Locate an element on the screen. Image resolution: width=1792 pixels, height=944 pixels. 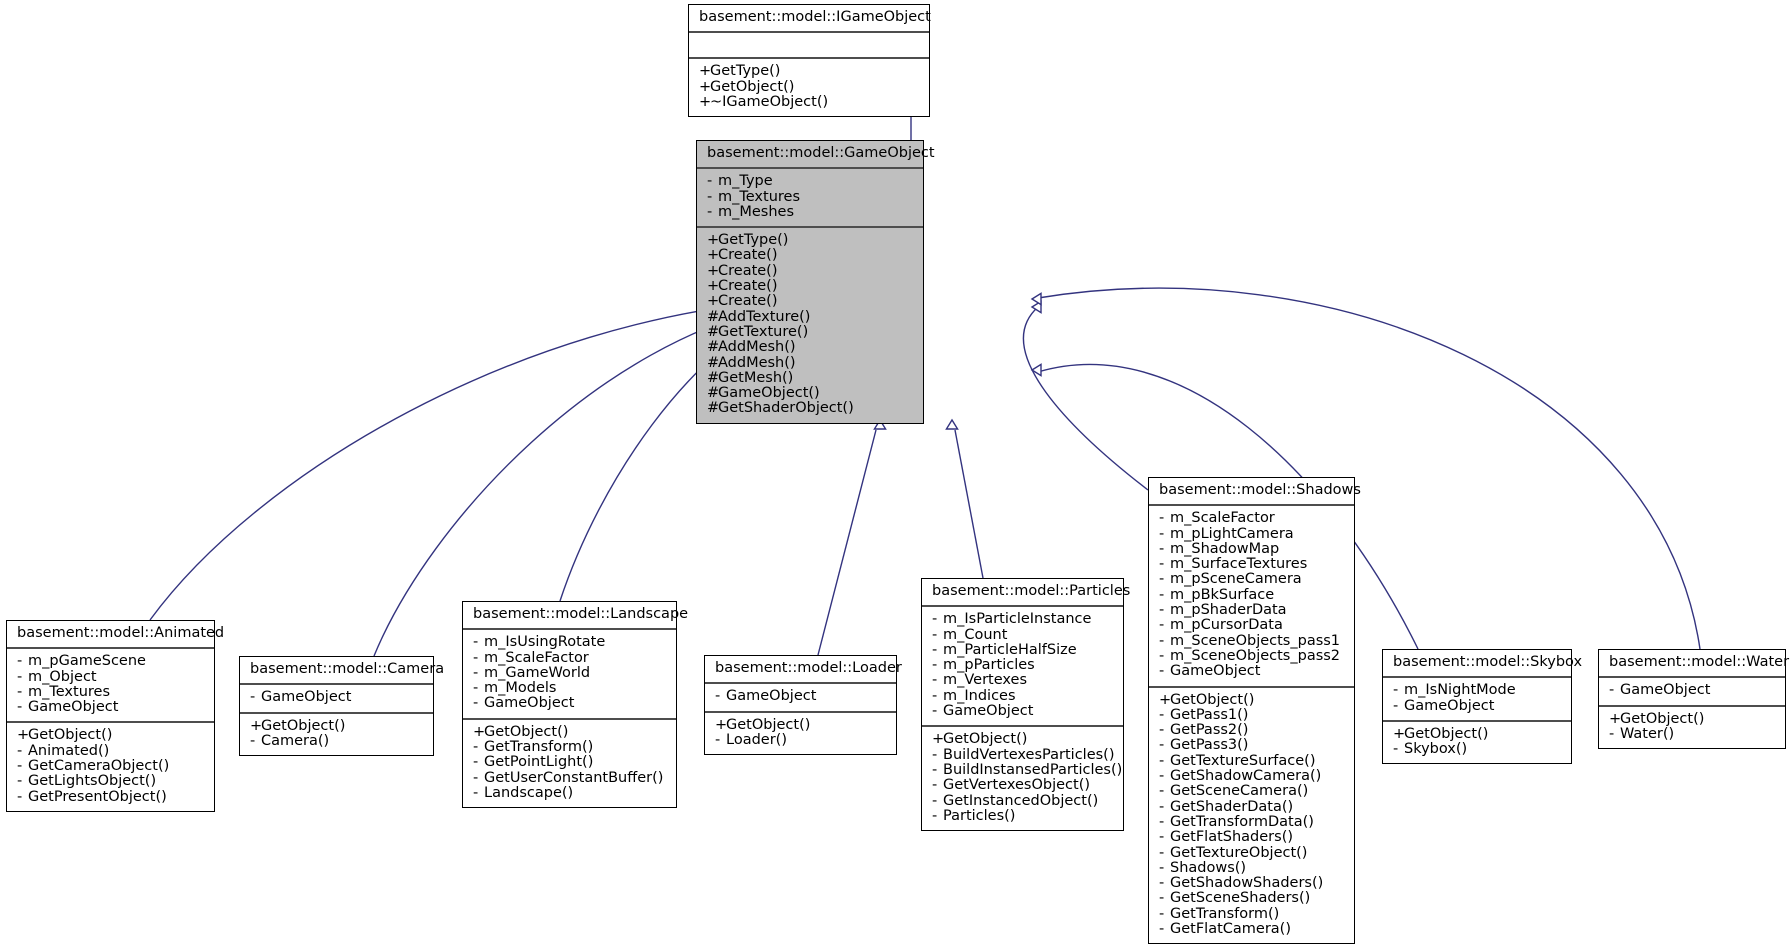
attribute-row: - m_pBkSurface is located at coordinates (1250, 595).